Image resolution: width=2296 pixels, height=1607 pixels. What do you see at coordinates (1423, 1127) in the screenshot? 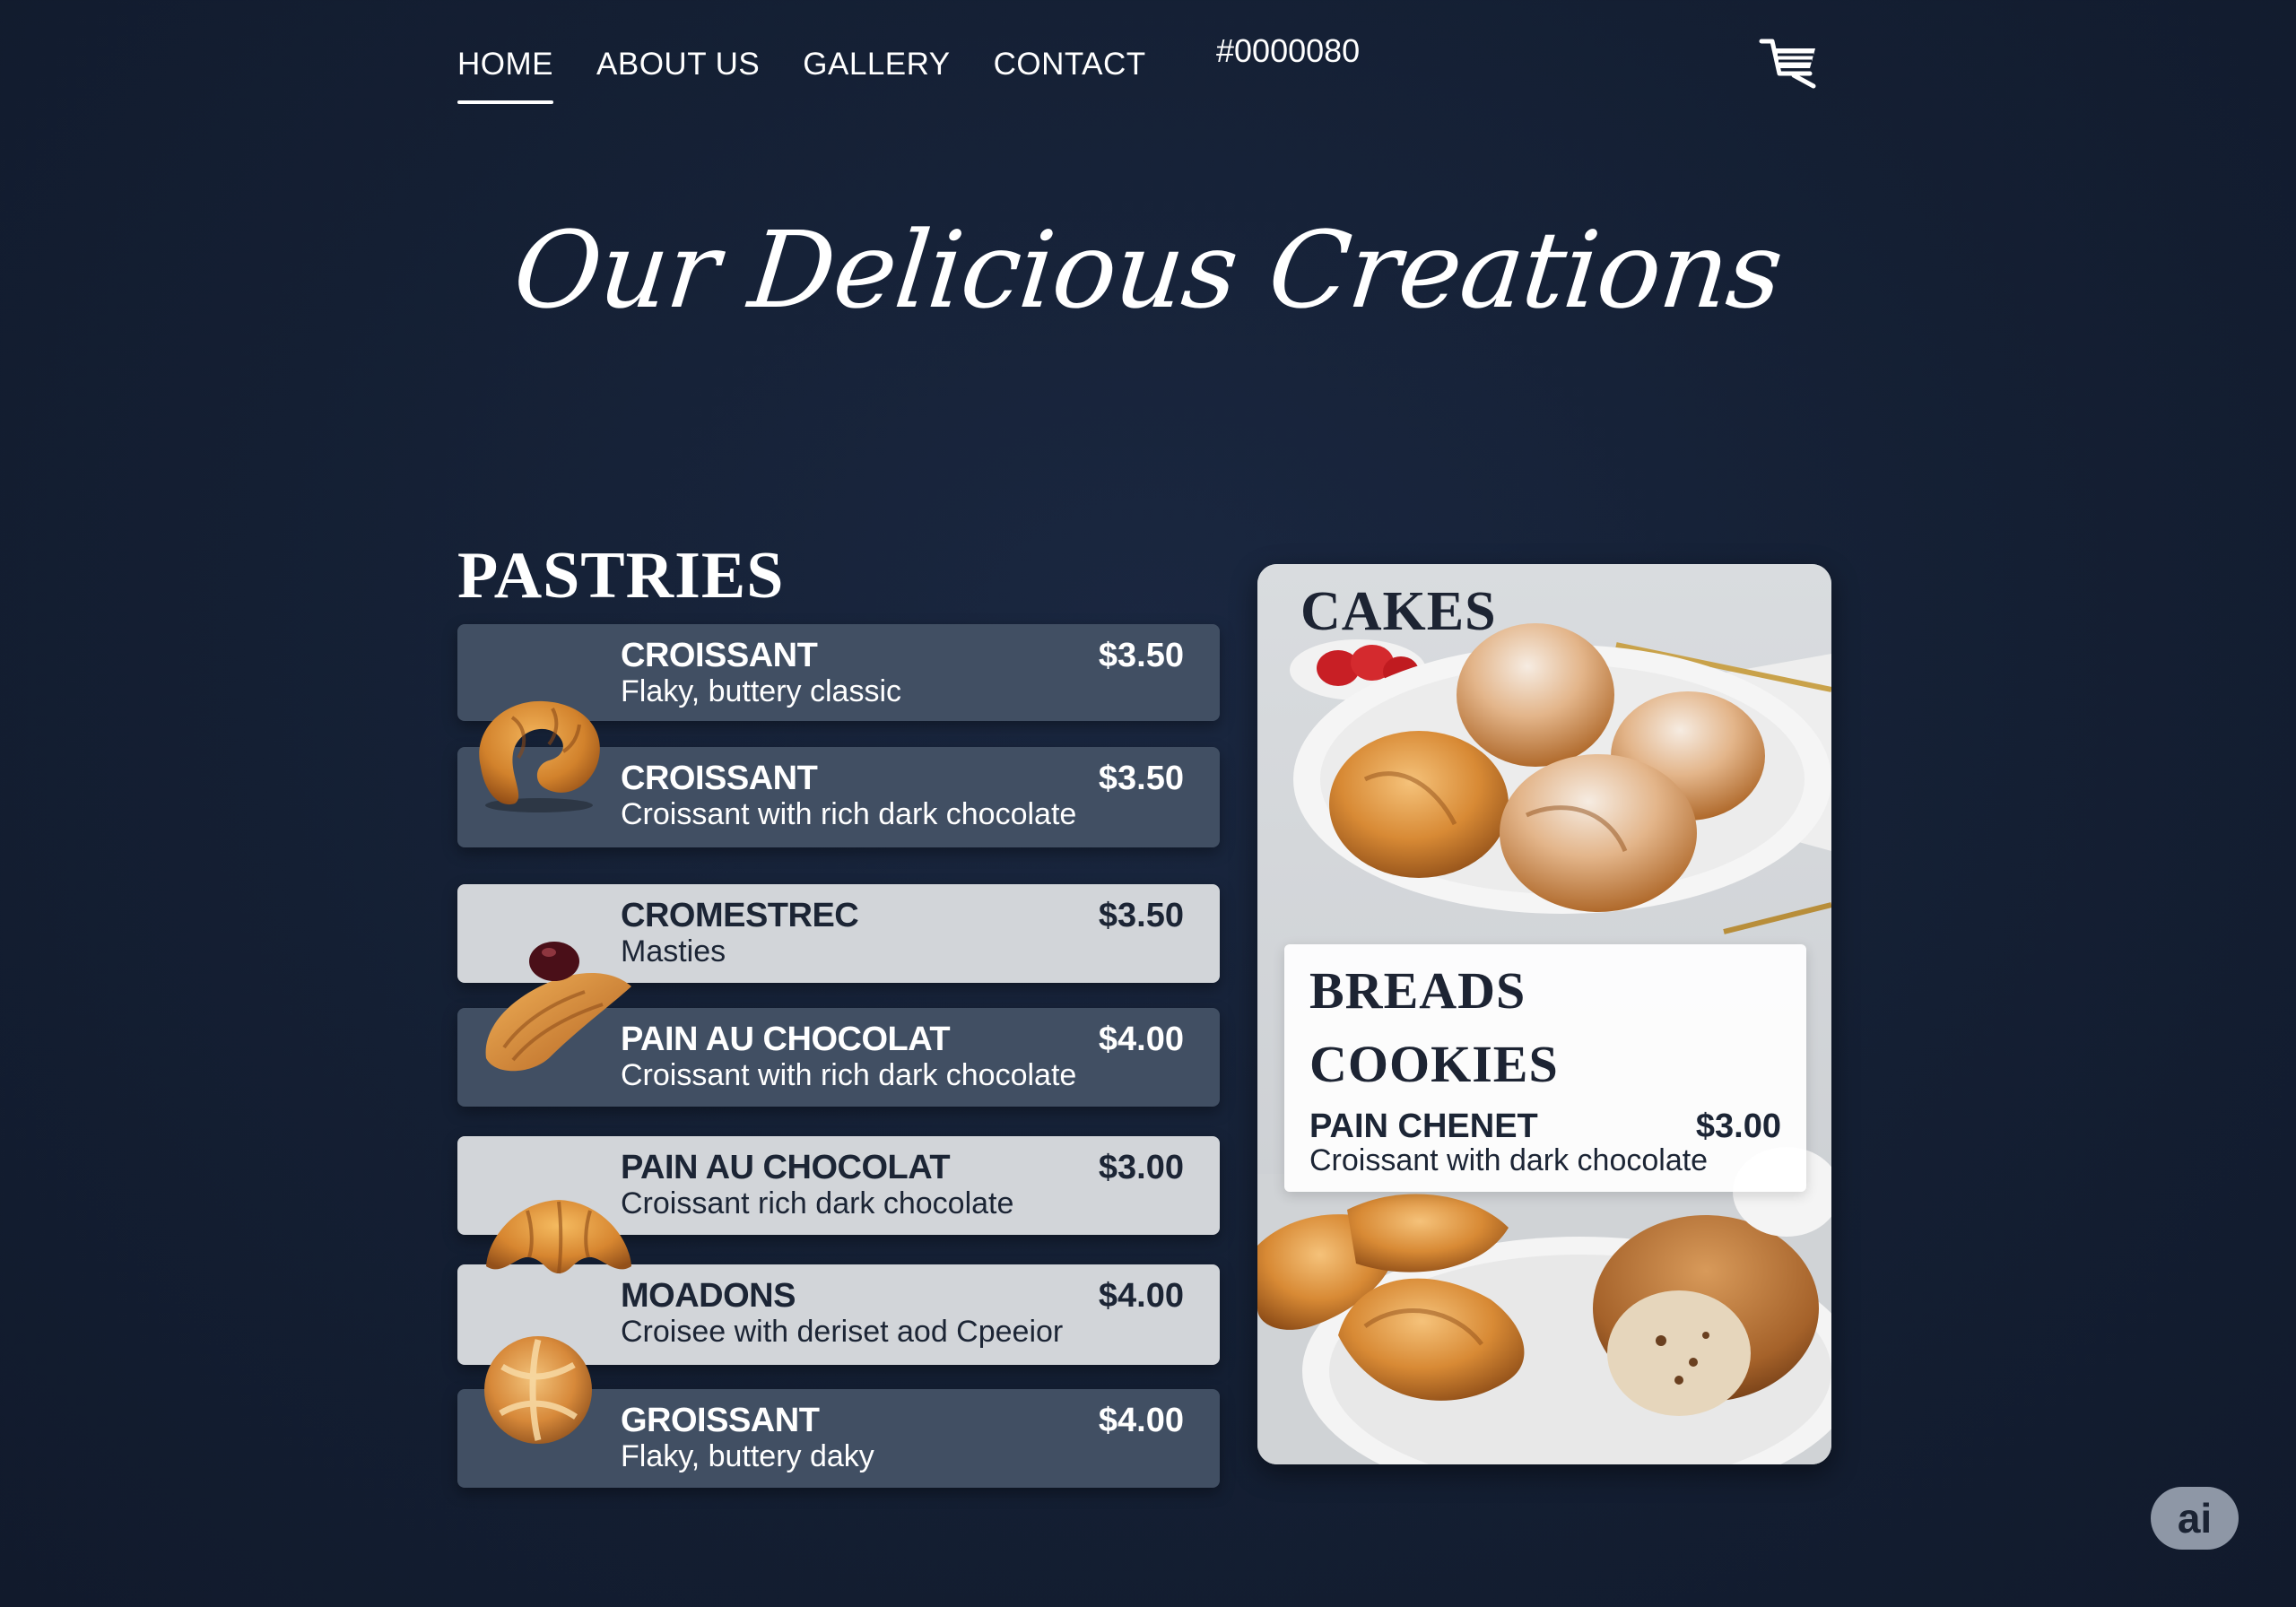
I see `featured-item-name: PAIN CHENET` at bounding box center [1423, 1127].